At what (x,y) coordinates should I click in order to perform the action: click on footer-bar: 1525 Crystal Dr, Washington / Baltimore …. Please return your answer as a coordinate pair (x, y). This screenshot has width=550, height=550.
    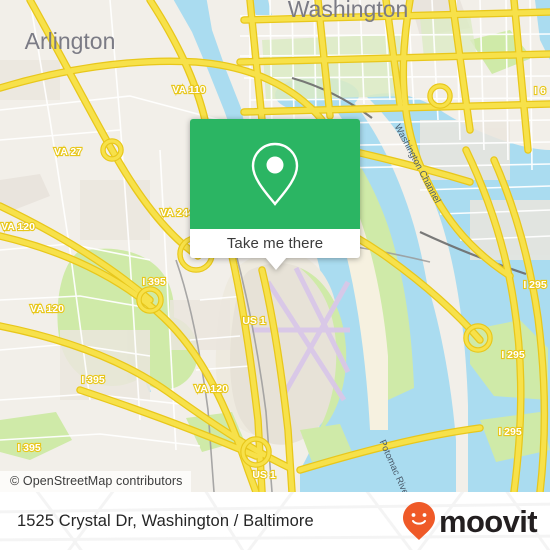
    Looking at the image, I should click on (275, 521).